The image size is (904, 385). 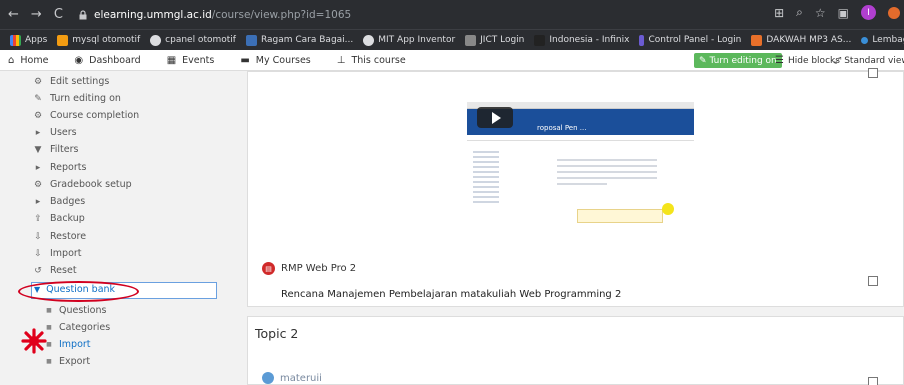 What do you see at coordinates (67, 361) in the screenshot?
I see `sidebar-subitem-export: ■ Export` at bounding box center [67, 361].